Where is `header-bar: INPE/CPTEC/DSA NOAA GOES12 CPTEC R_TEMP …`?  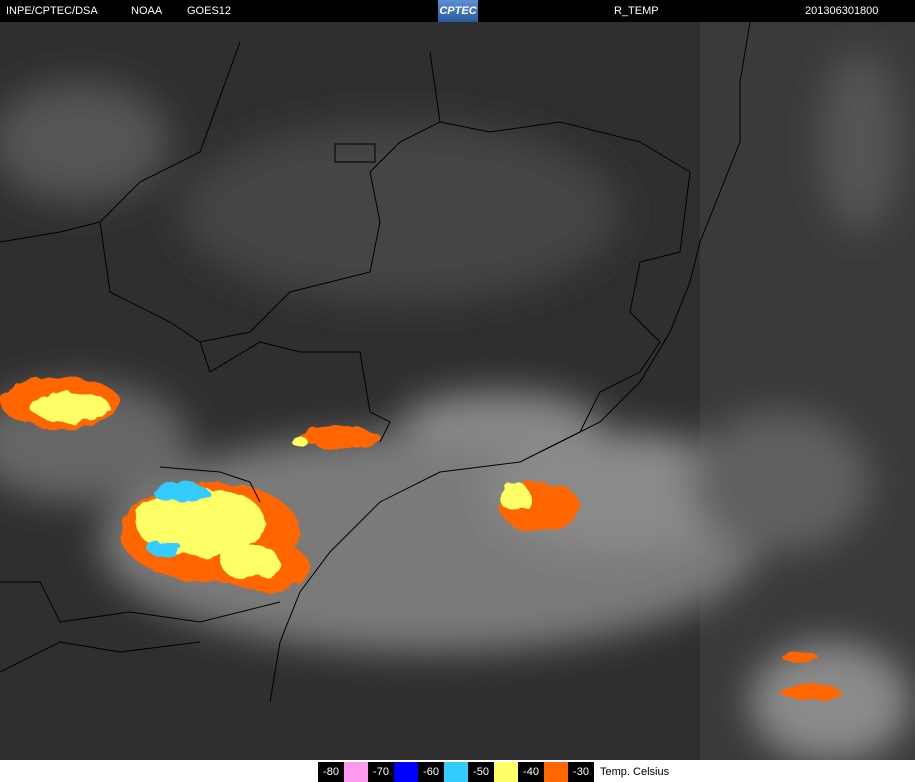
header-bar: INPE/CPTEC/DSA NOAA GOES12 CPTEC R_TEMP … is located at coordinates (457, 11).